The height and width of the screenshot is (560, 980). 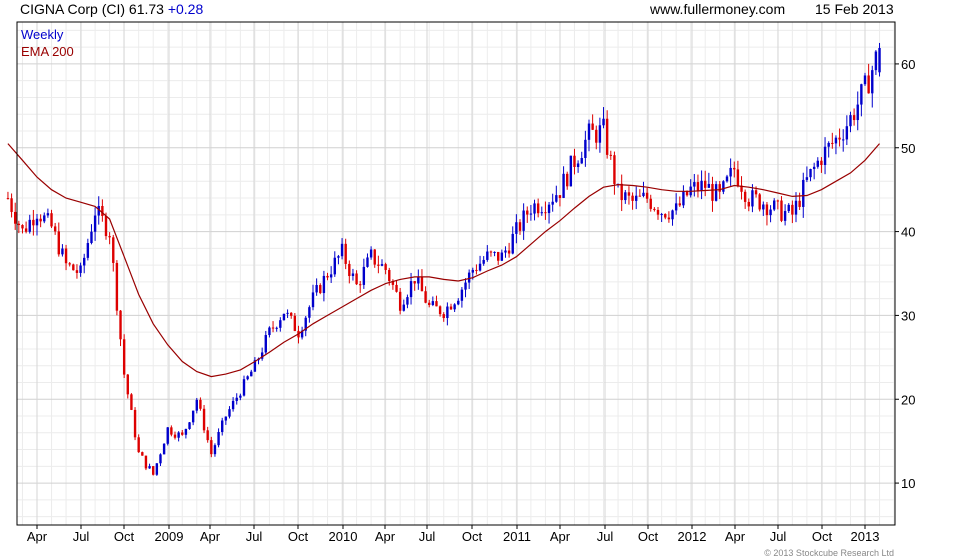 I want to click on x-tick-label: 2009, so click(x=169, y=536).